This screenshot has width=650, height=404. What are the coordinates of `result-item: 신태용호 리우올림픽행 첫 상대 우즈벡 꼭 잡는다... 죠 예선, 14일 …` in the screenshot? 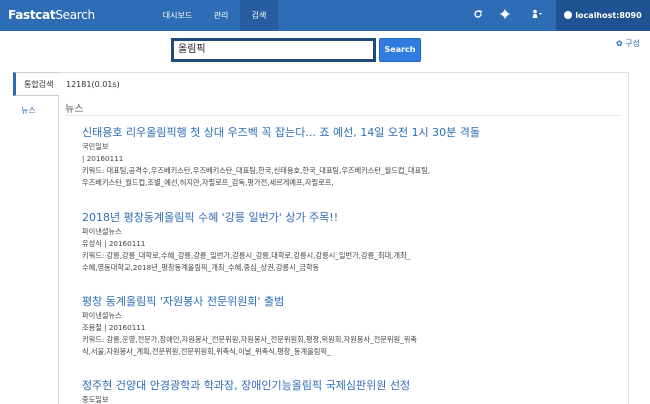 It's located at (347, 157).